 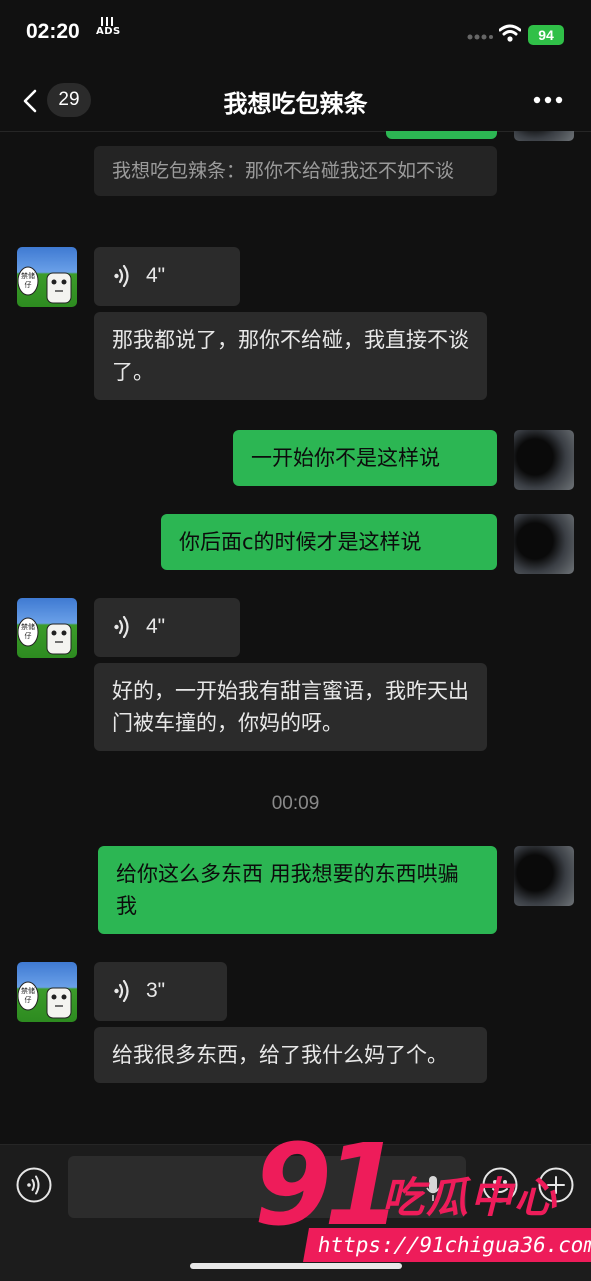 I want to click on chat-header: 29 我想吃包辣条, so click(x=295, y=101).